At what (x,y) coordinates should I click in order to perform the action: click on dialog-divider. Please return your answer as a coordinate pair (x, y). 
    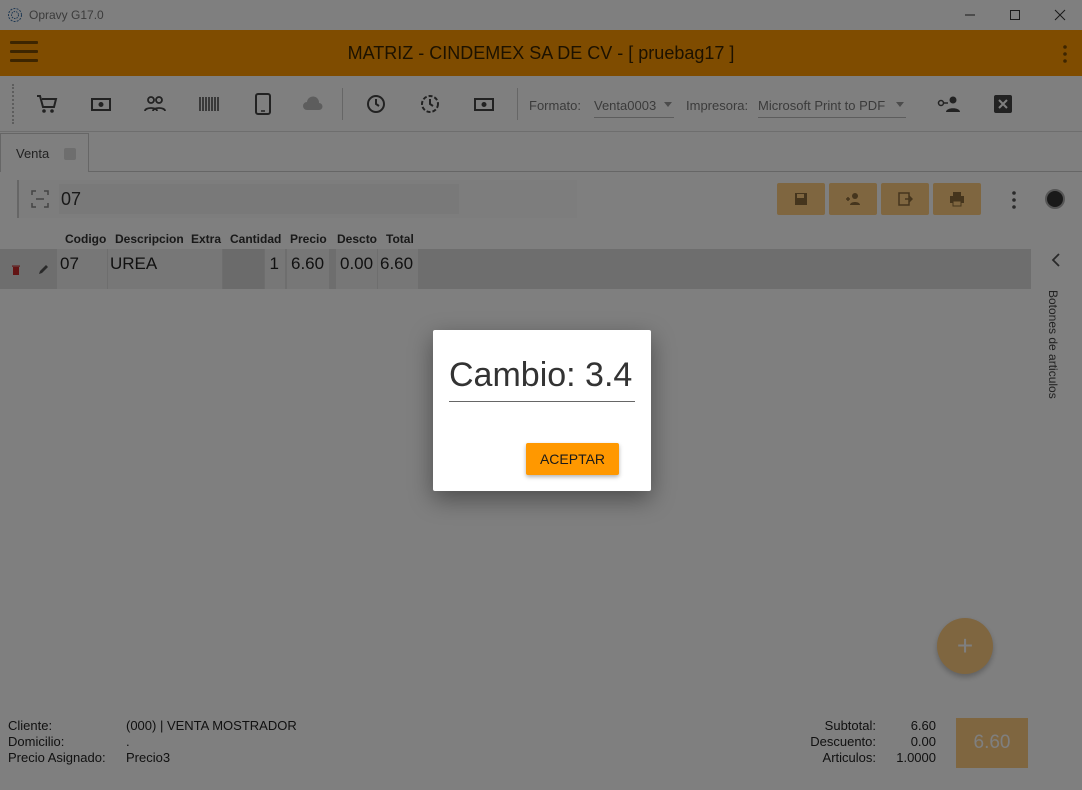
    Looking at the image, I should click on (542, 401).